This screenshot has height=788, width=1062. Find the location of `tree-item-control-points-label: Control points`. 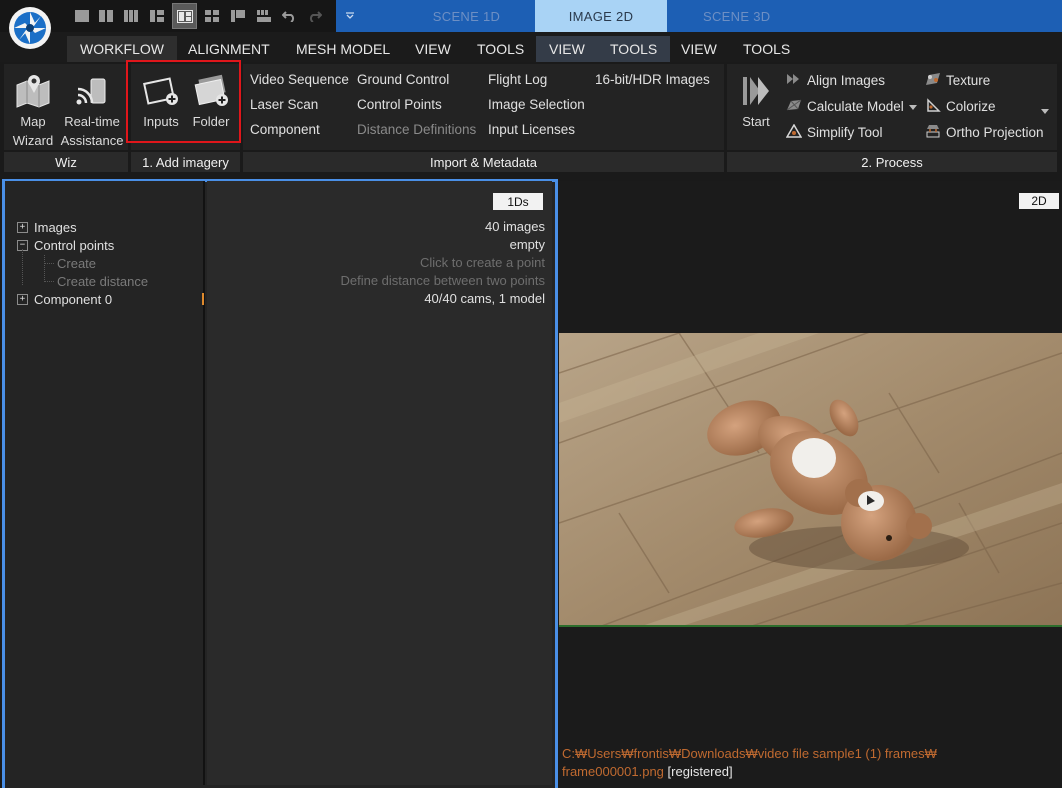

tree-item-control-points-label: Control points is located at coordinates (74, 245).